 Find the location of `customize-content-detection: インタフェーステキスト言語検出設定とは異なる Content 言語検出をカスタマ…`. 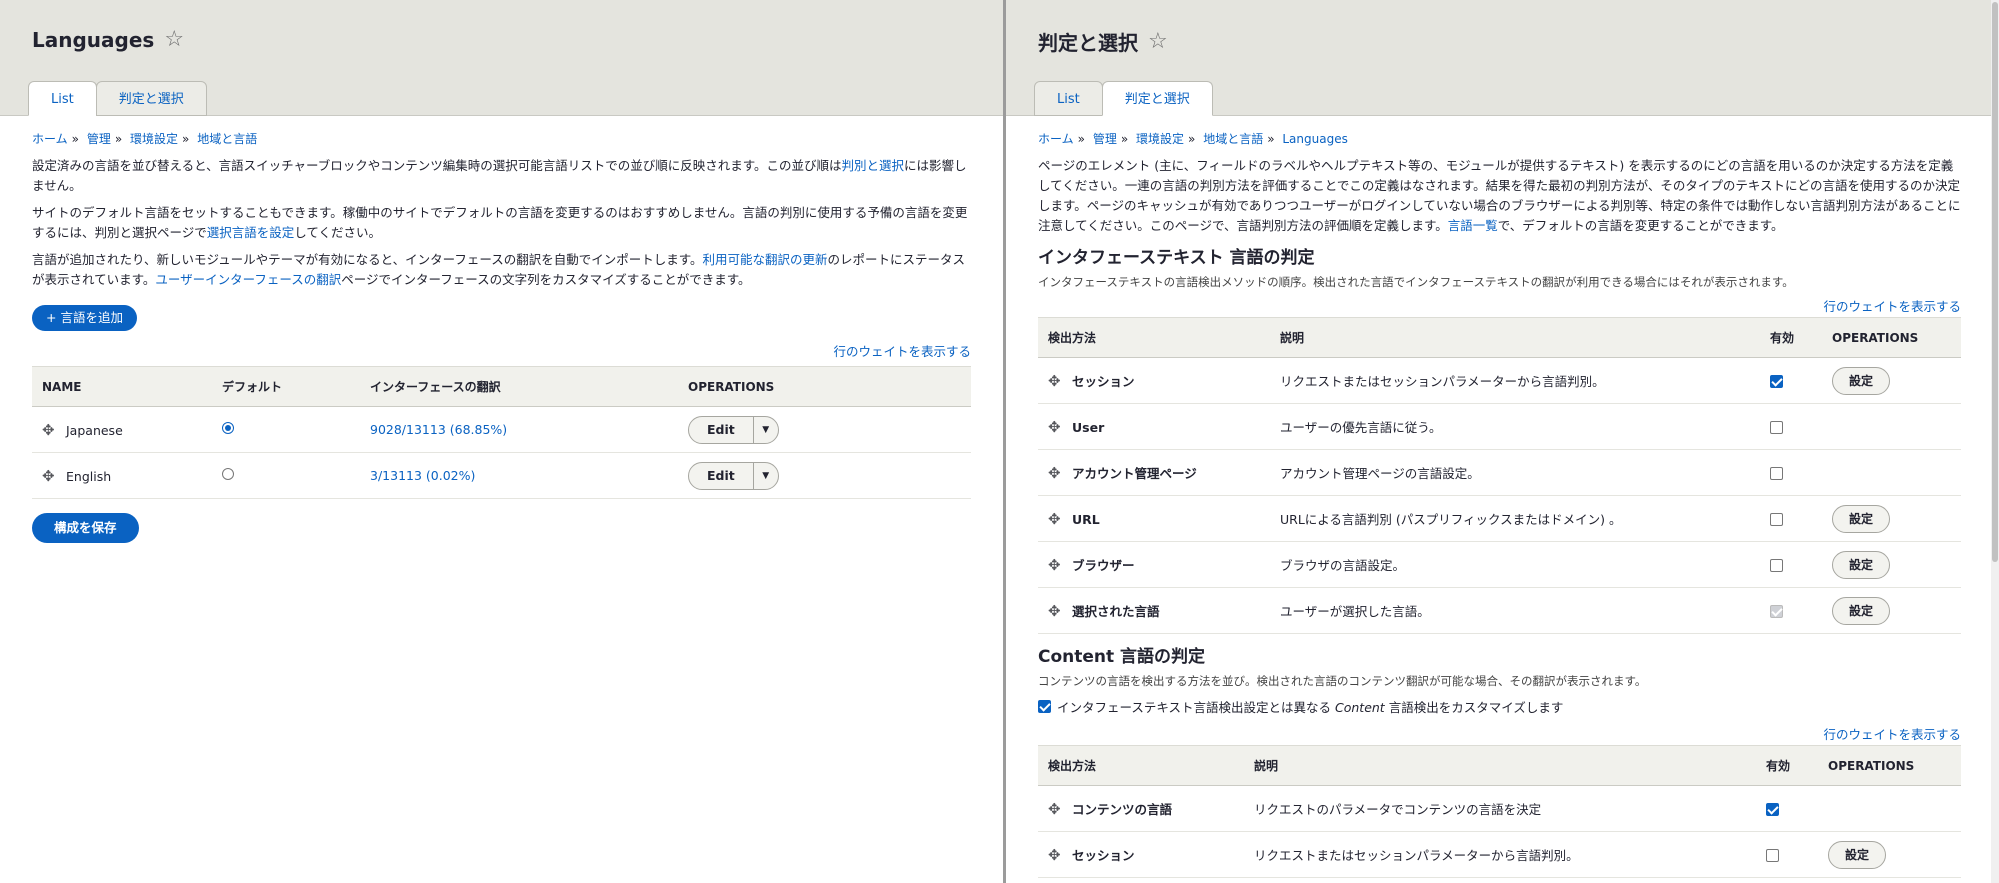

customize-content-detection: インタフェーステキスト言語検出設定とは異なる Content 言語検出をカスタマ… is located at coordinates (1499, 706).